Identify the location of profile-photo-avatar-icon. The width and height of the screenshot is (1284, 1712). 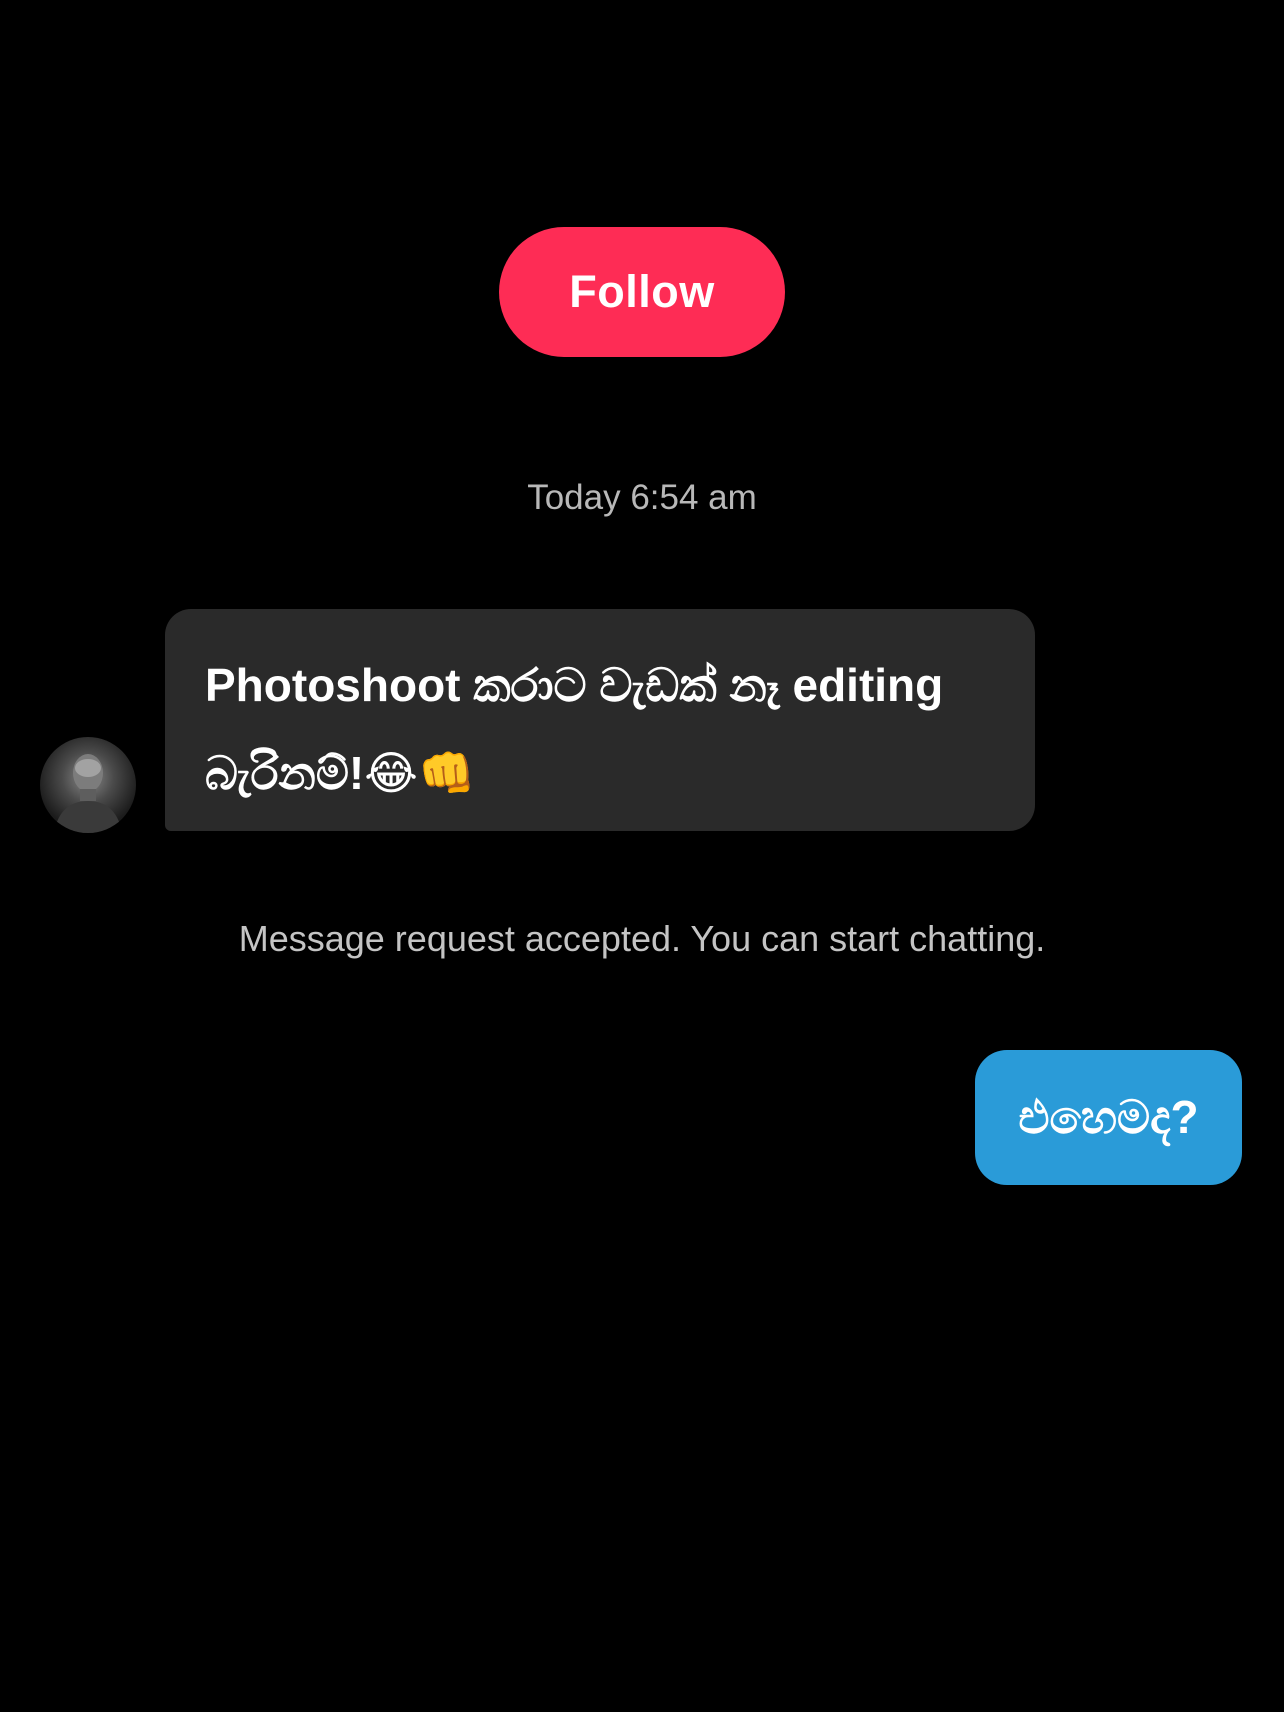
(88, 793).